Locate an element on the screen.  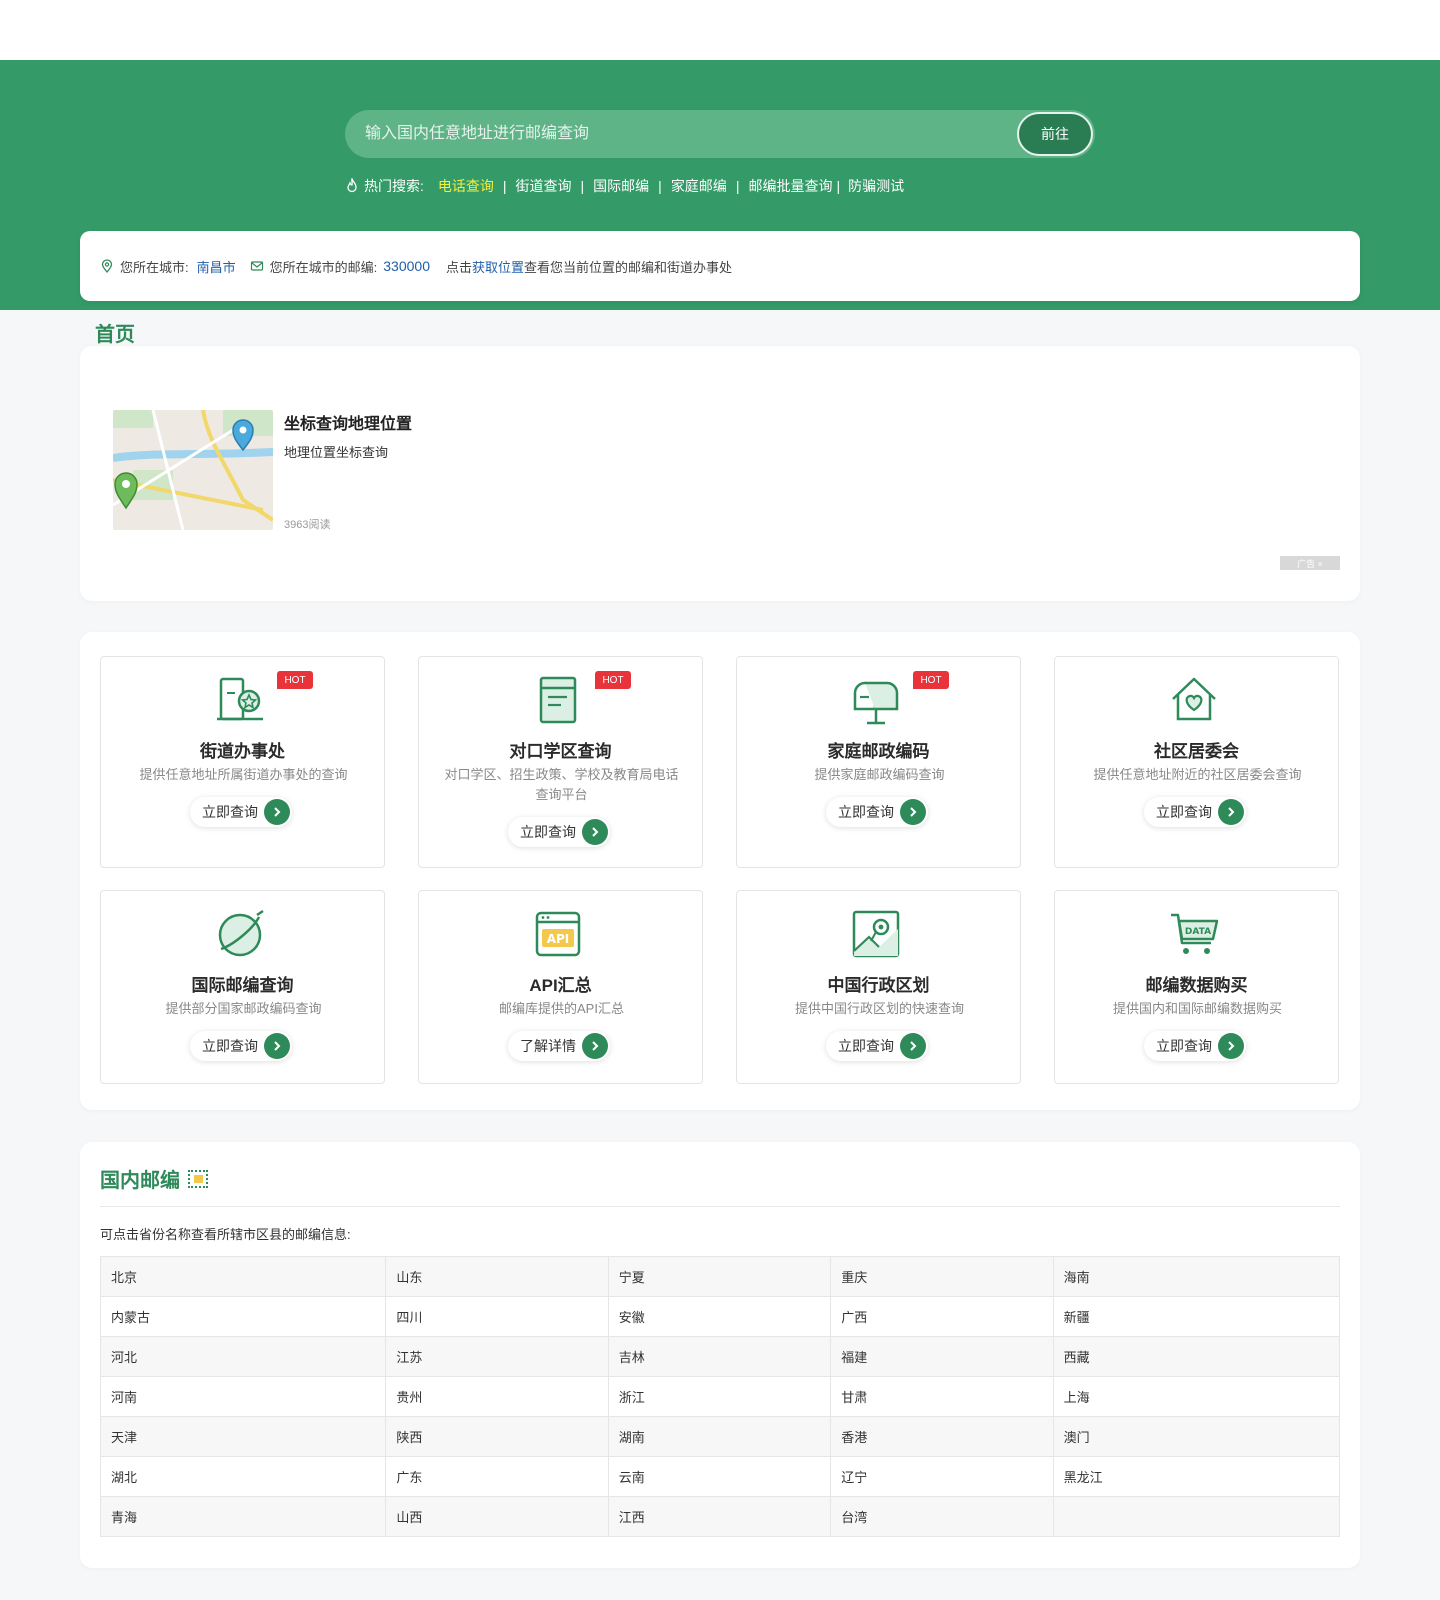
table-cell: 贵州 is located at coordinates (497, 1396).